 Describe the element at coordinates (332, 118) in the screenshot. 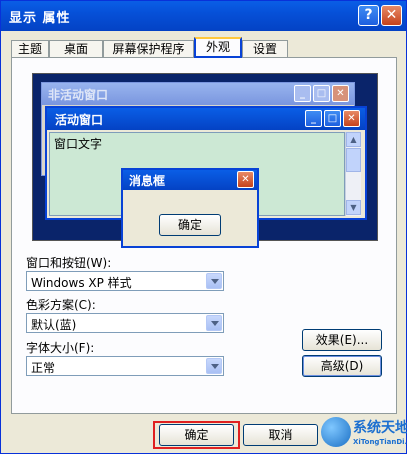

I see `active-maximize-icon: □` at that location.